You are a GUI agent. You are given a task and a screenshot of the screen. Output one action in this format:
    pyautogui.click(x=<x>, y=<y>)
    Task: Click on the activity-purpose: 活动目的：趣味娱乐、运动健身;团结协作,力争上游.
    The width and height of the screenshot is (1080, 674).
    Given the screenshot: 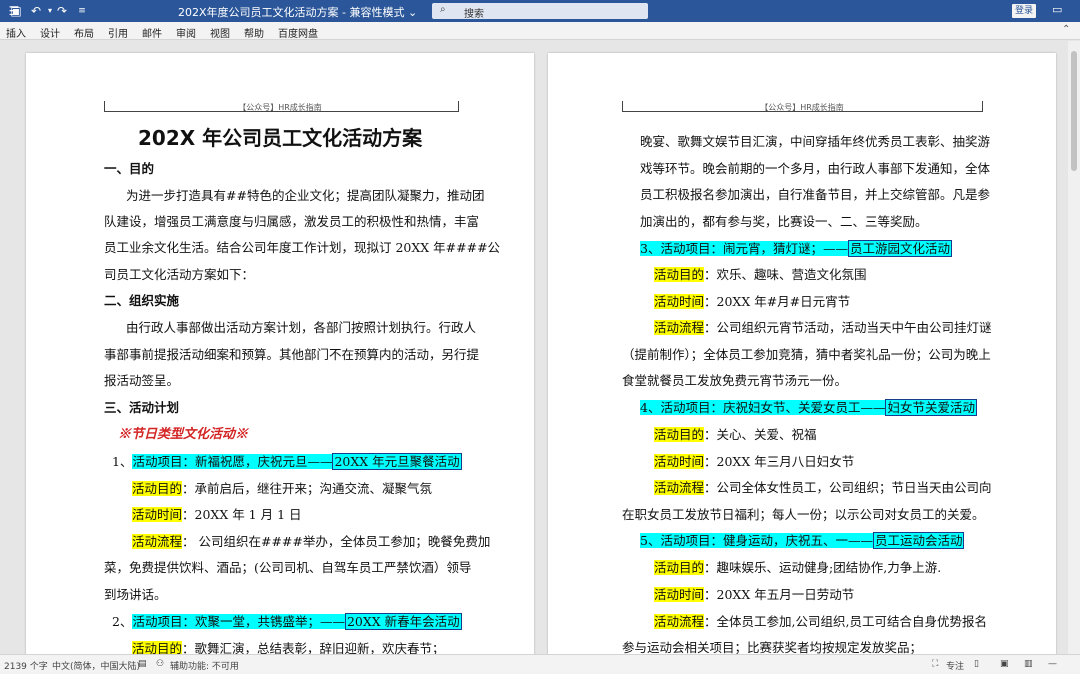 What is the action you would take?
    pyautogui.click(x=798, y=567)
    